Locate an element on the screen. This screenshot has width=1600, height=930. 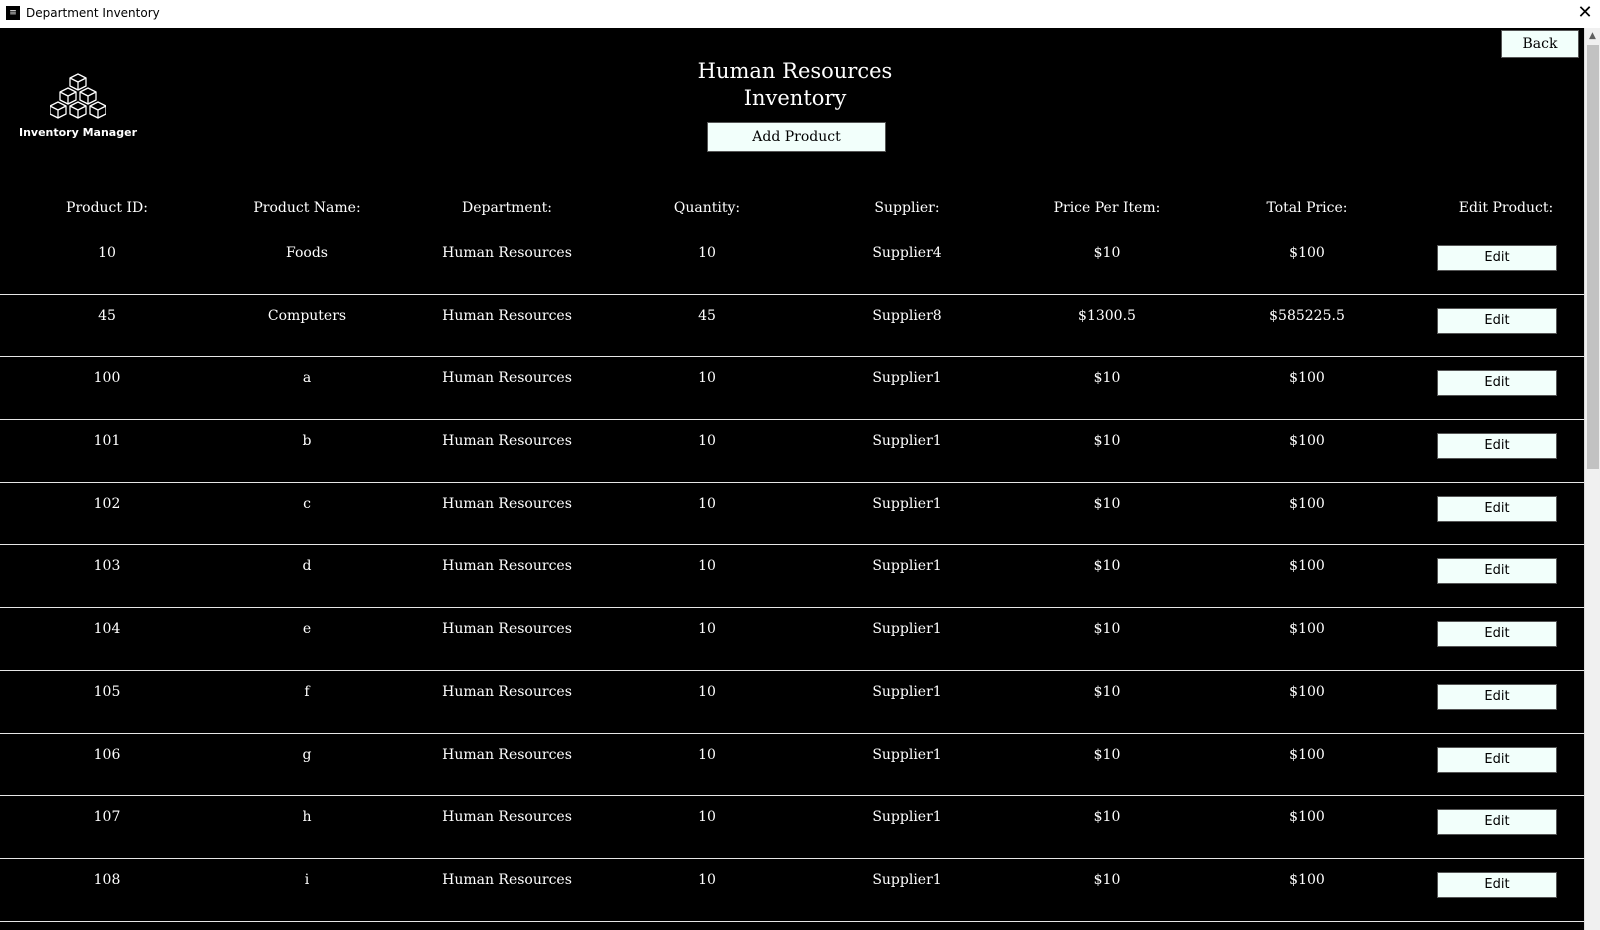
cell-product-id: 101 is located at coordinates (107, 441).